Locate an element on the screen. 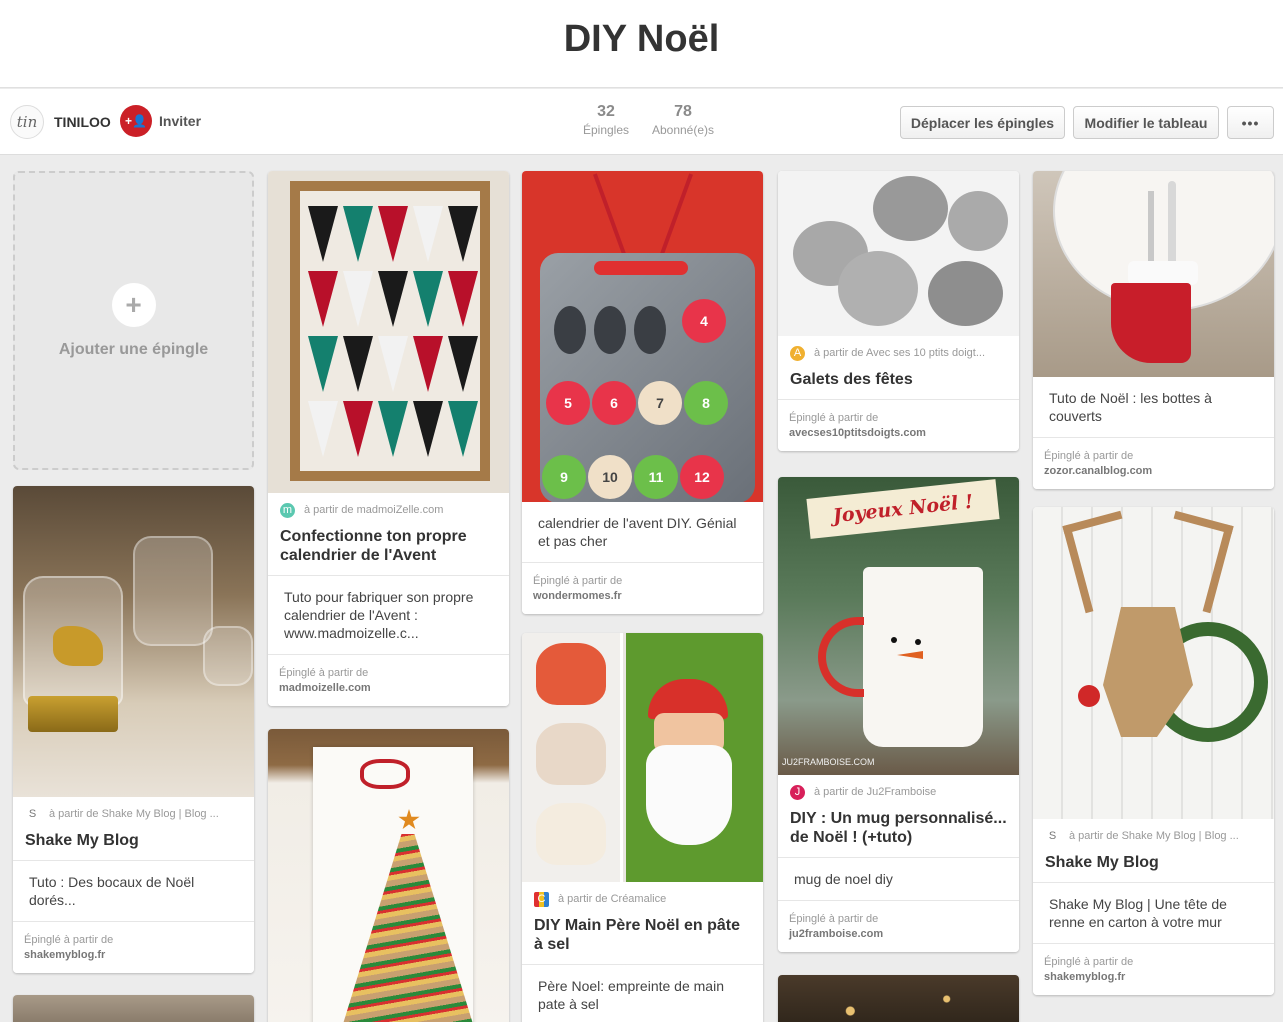 The width and height of the screenshot is (1283, 1022). carrot-nose-shape is located at coordinates (910, 655).